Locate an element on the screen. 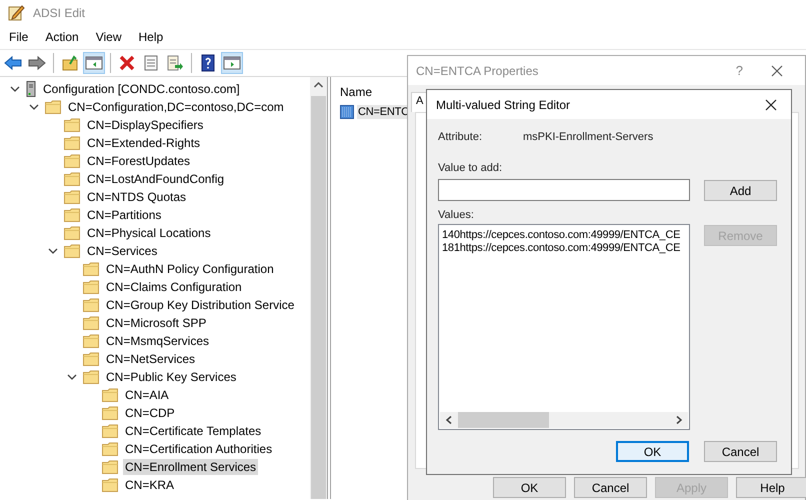 Image resolution: width=806 pixels, height=500 pixels. tree-item: CN=Extended-Rights is located at coordinates (143, 143).